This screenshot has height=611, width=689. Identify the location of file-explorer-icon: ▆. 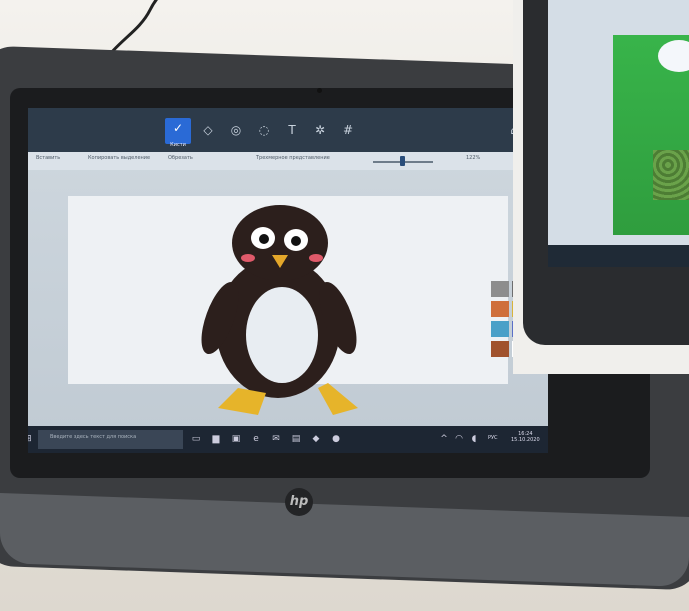
(216, 439).